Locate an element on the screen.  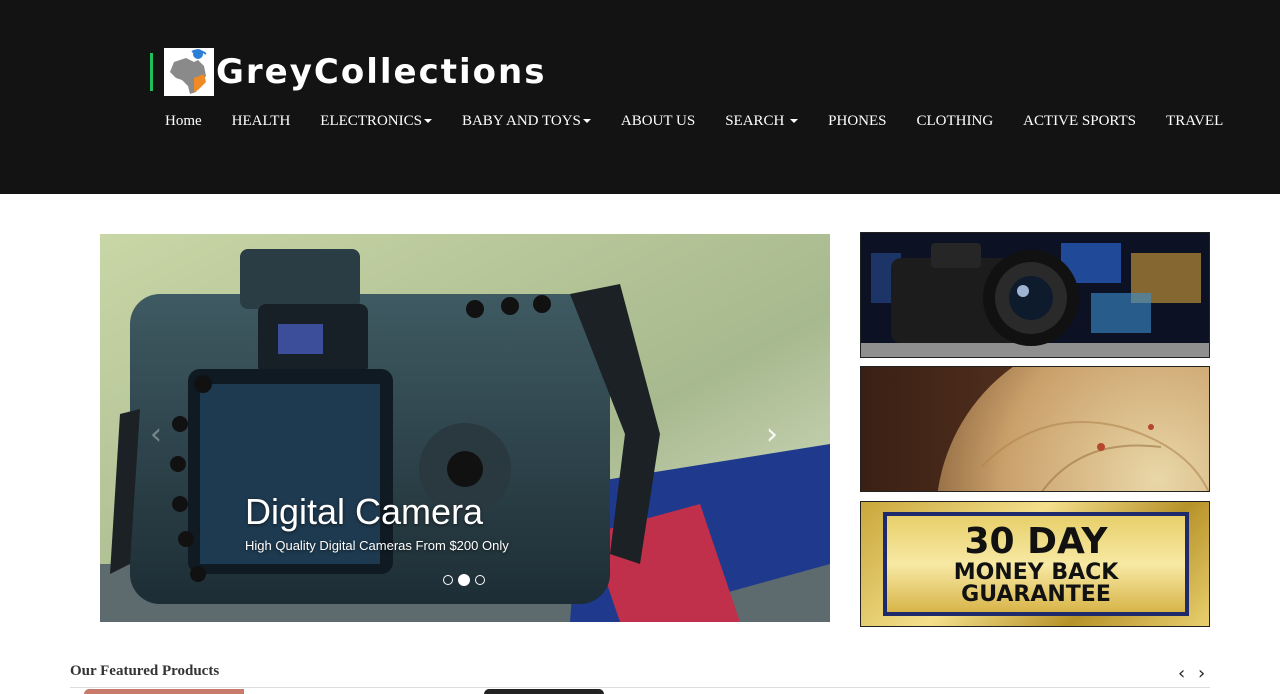
nav-label: SEARCH is located at coordinates (757, 120).